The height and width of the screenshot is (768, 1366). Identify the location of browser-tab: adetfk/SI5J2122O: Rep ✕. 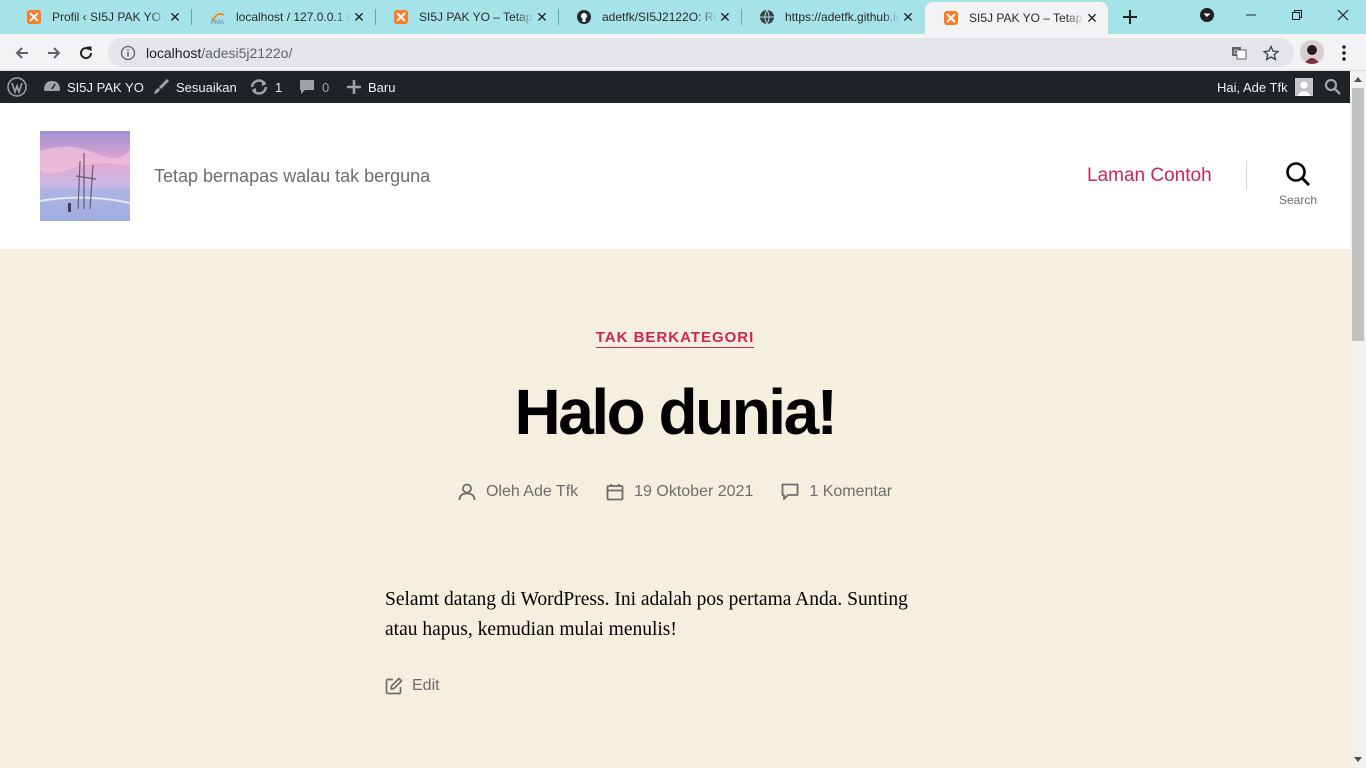
(649, 17).